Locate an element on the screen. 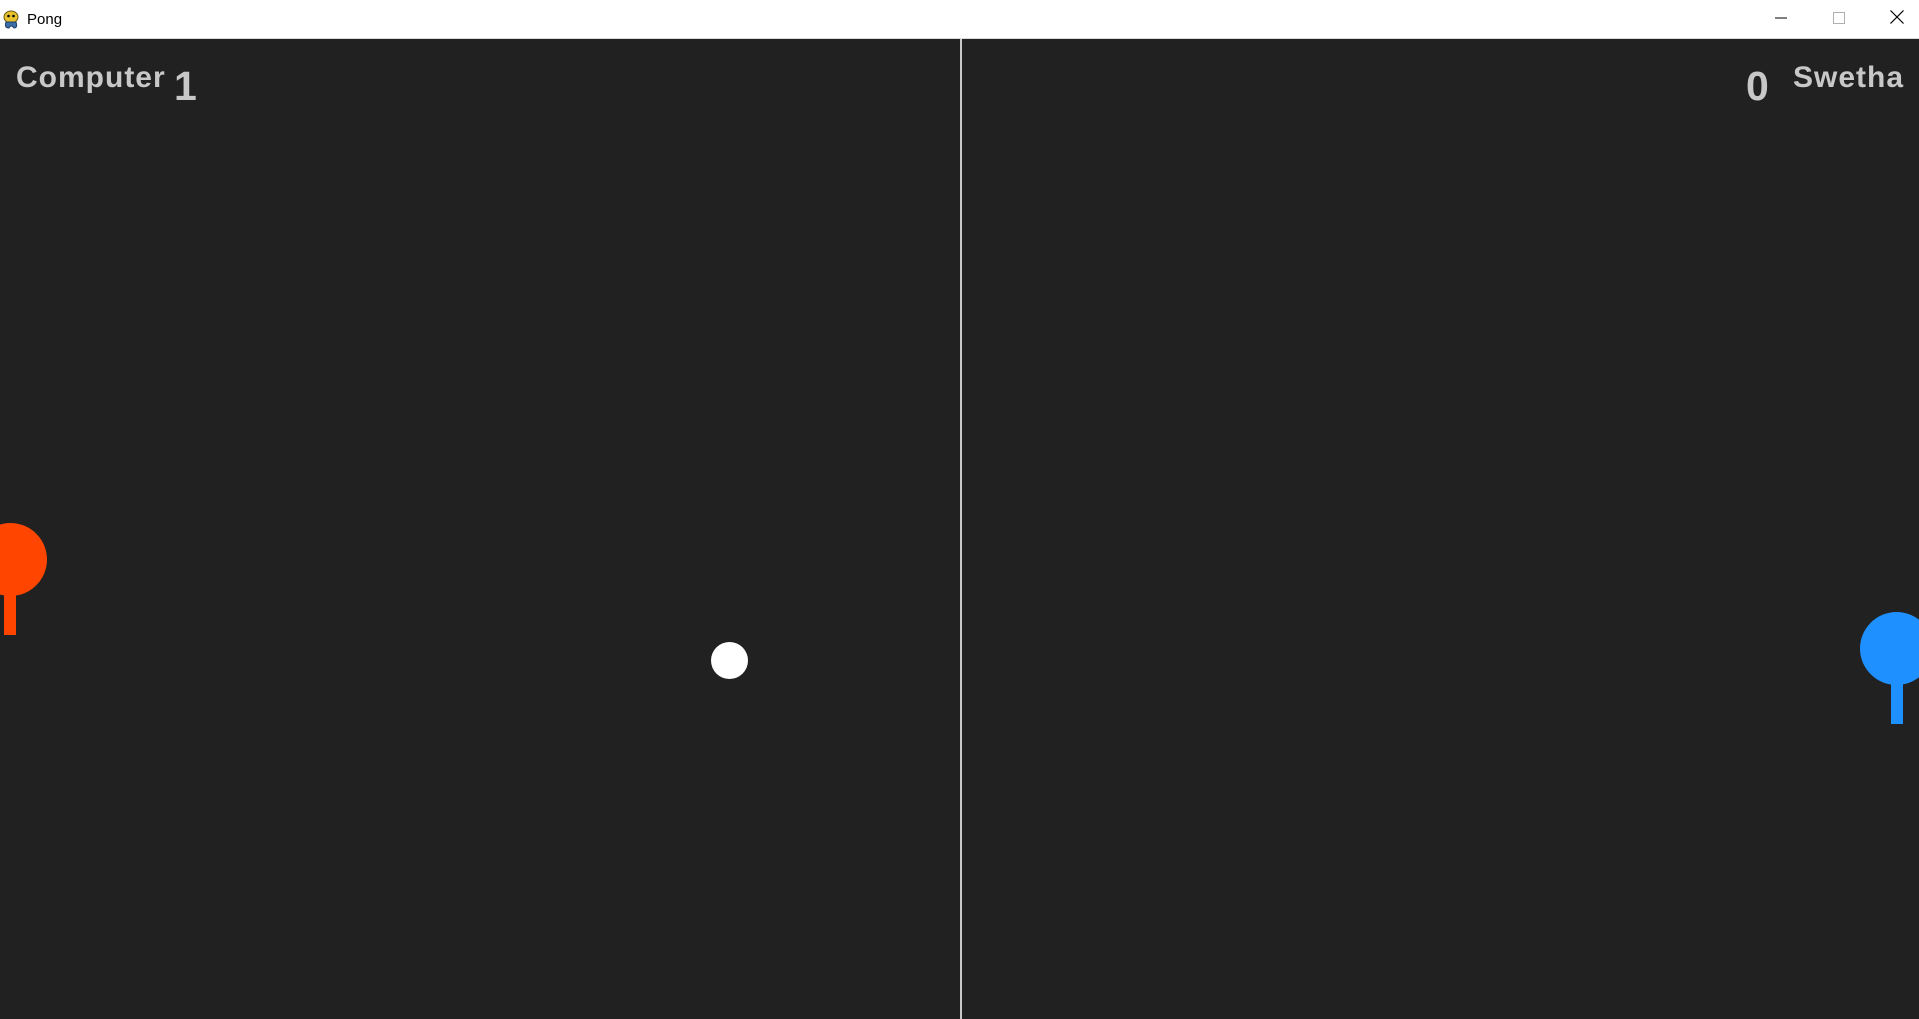 The image size is (1919, 1019). title-bar: Pong is located at coordinates (959, 19).